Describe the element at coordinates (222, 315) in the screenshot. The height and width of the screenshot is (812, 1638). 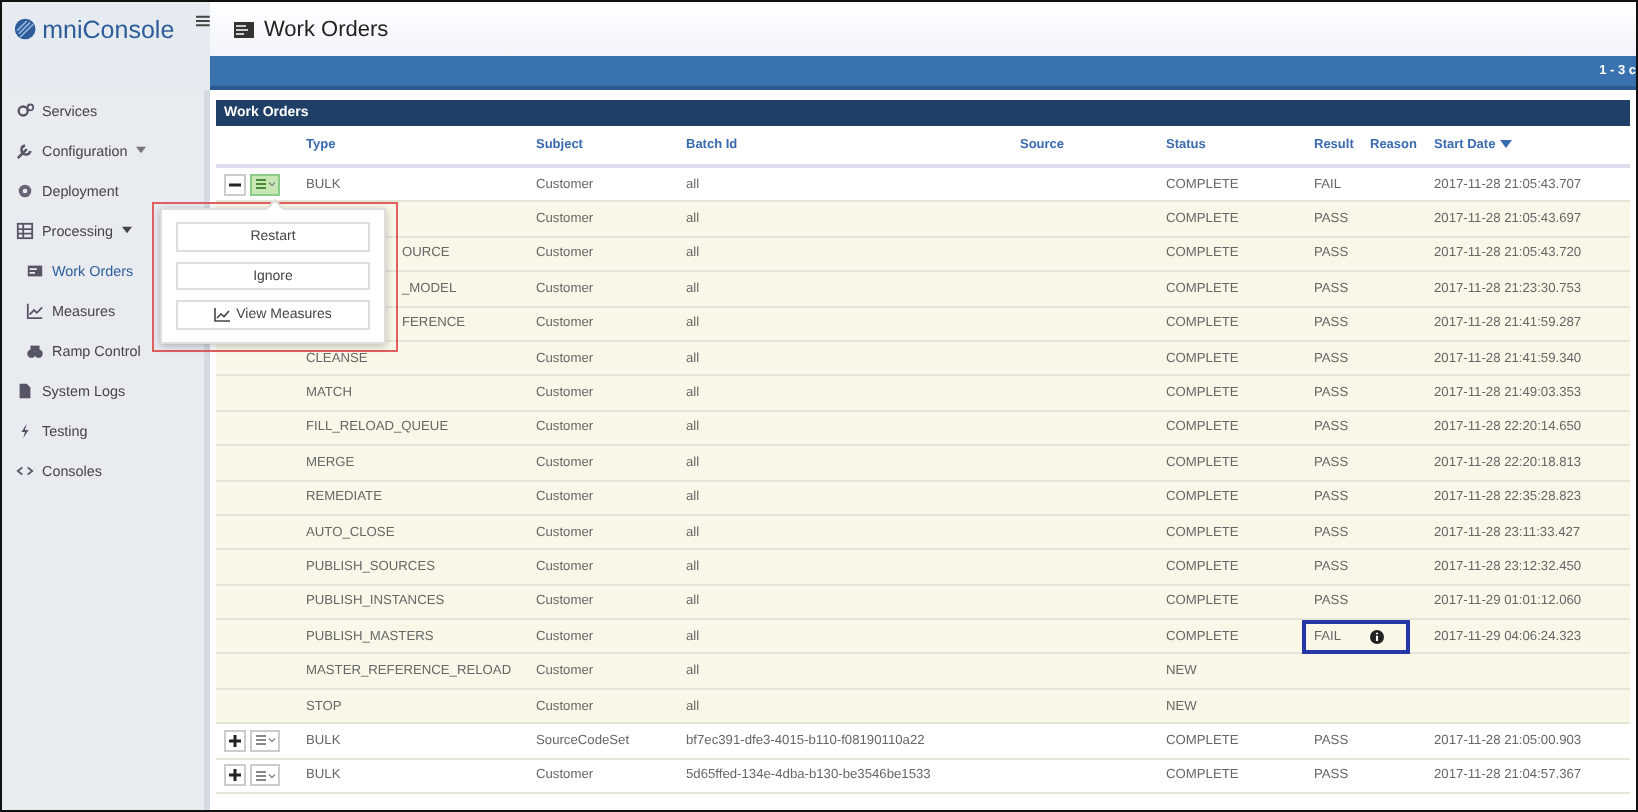
I see `chart-icon` at that location.